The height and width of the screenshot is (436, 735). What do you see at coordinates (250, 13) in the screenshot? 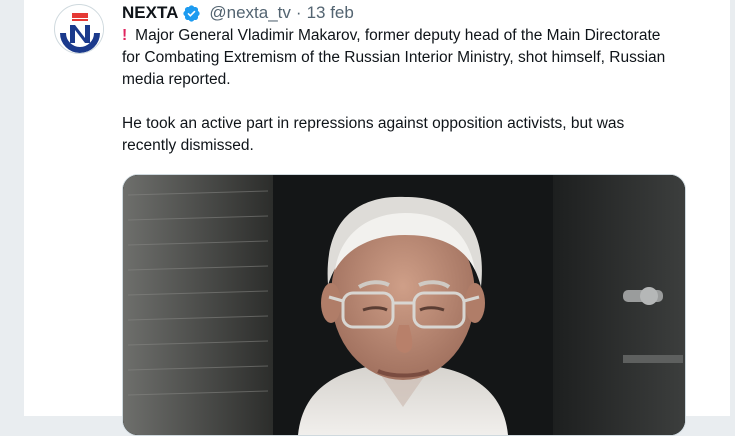
I see `author-handle: @nexta_tv` at bounding box center [250, 13].